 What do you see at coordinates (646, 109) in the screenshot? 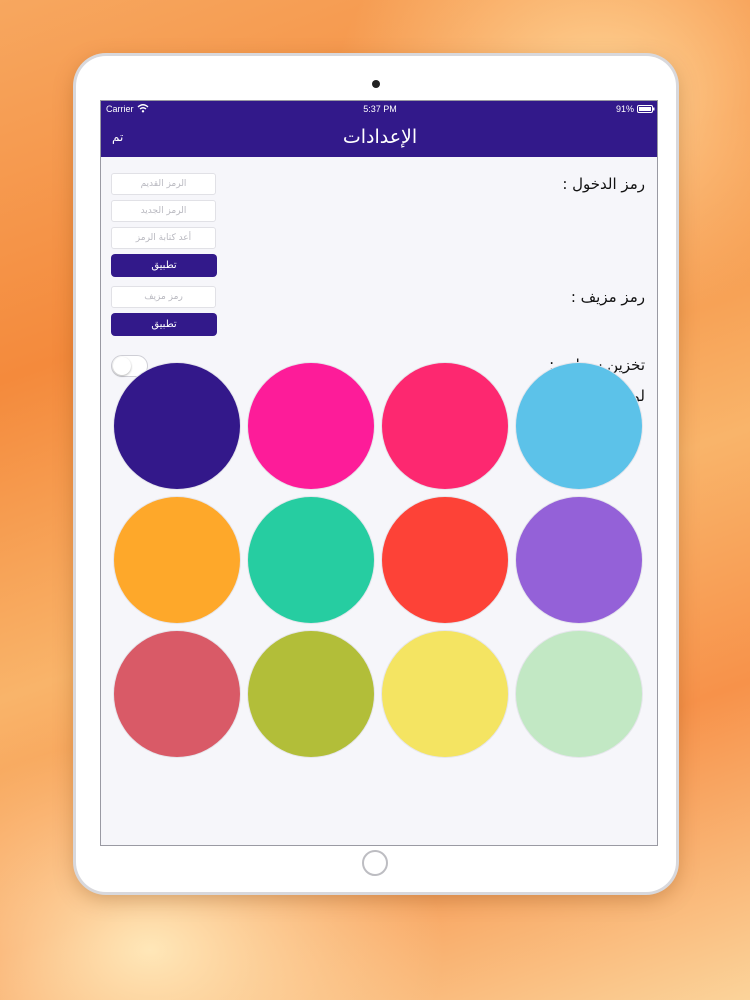
I see `battery-icon` at bounding box center [646, 109].